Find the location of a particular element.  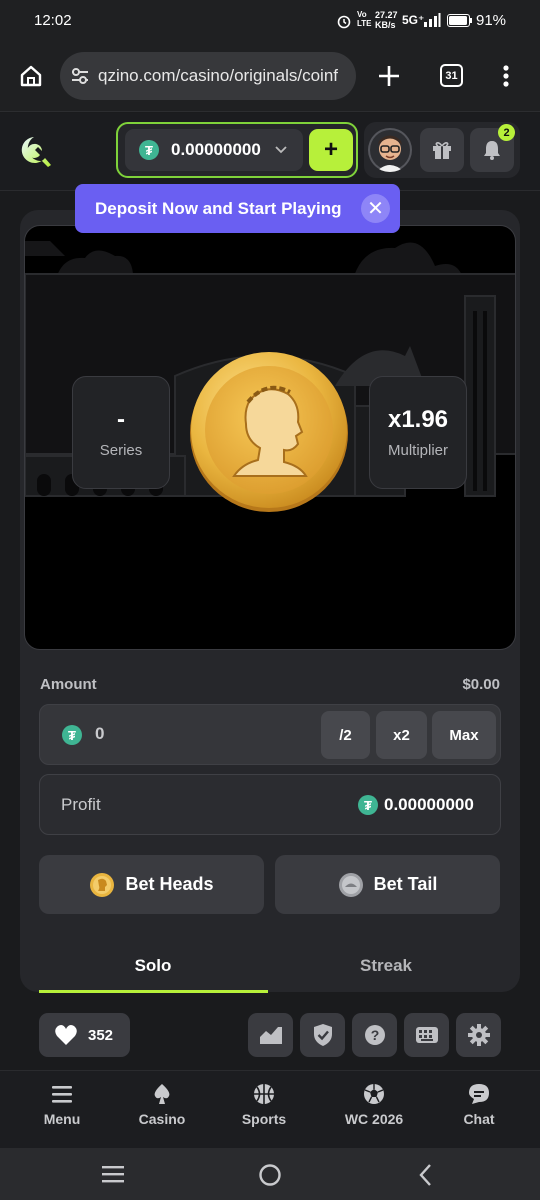

fairness-button is located at coordinates (322, 1035).